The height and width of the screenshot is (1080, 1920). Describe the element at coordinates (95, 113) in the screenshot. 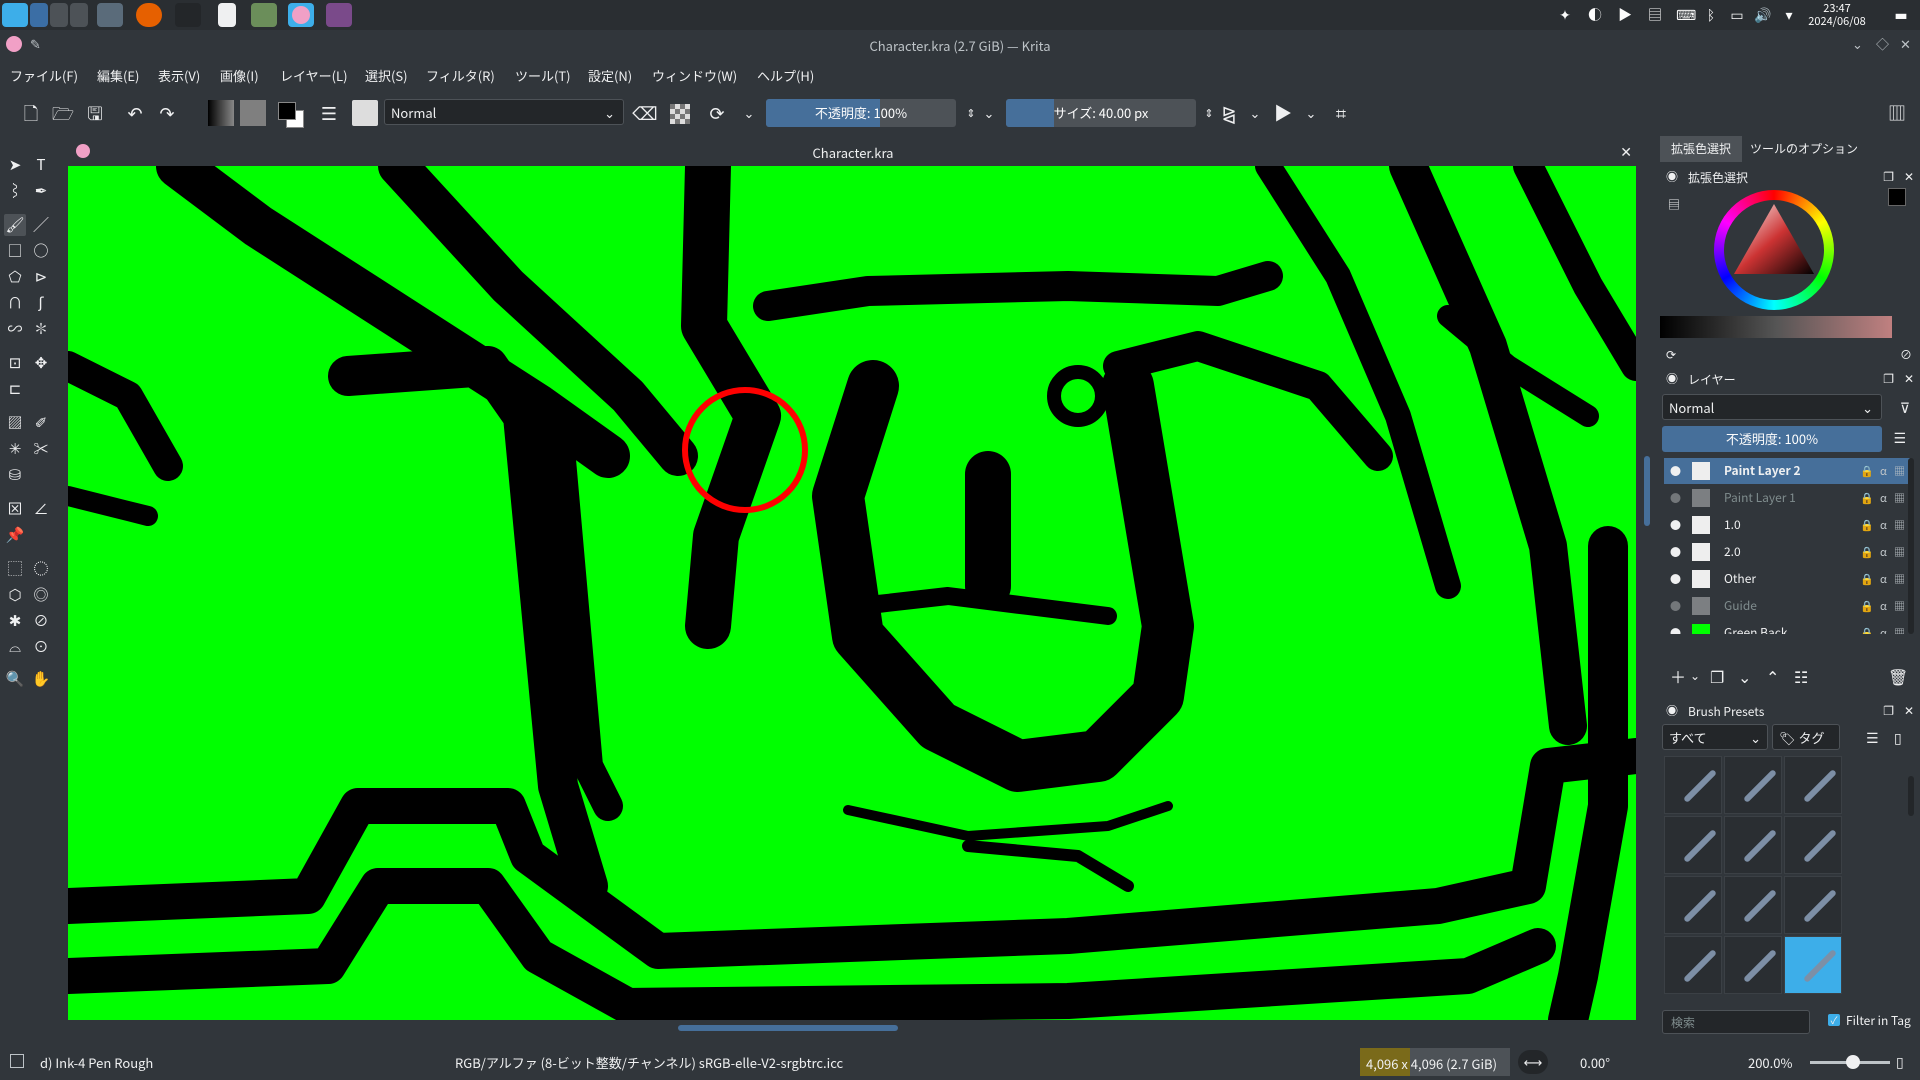

I see `save-document-icon: 🖫` at that location.